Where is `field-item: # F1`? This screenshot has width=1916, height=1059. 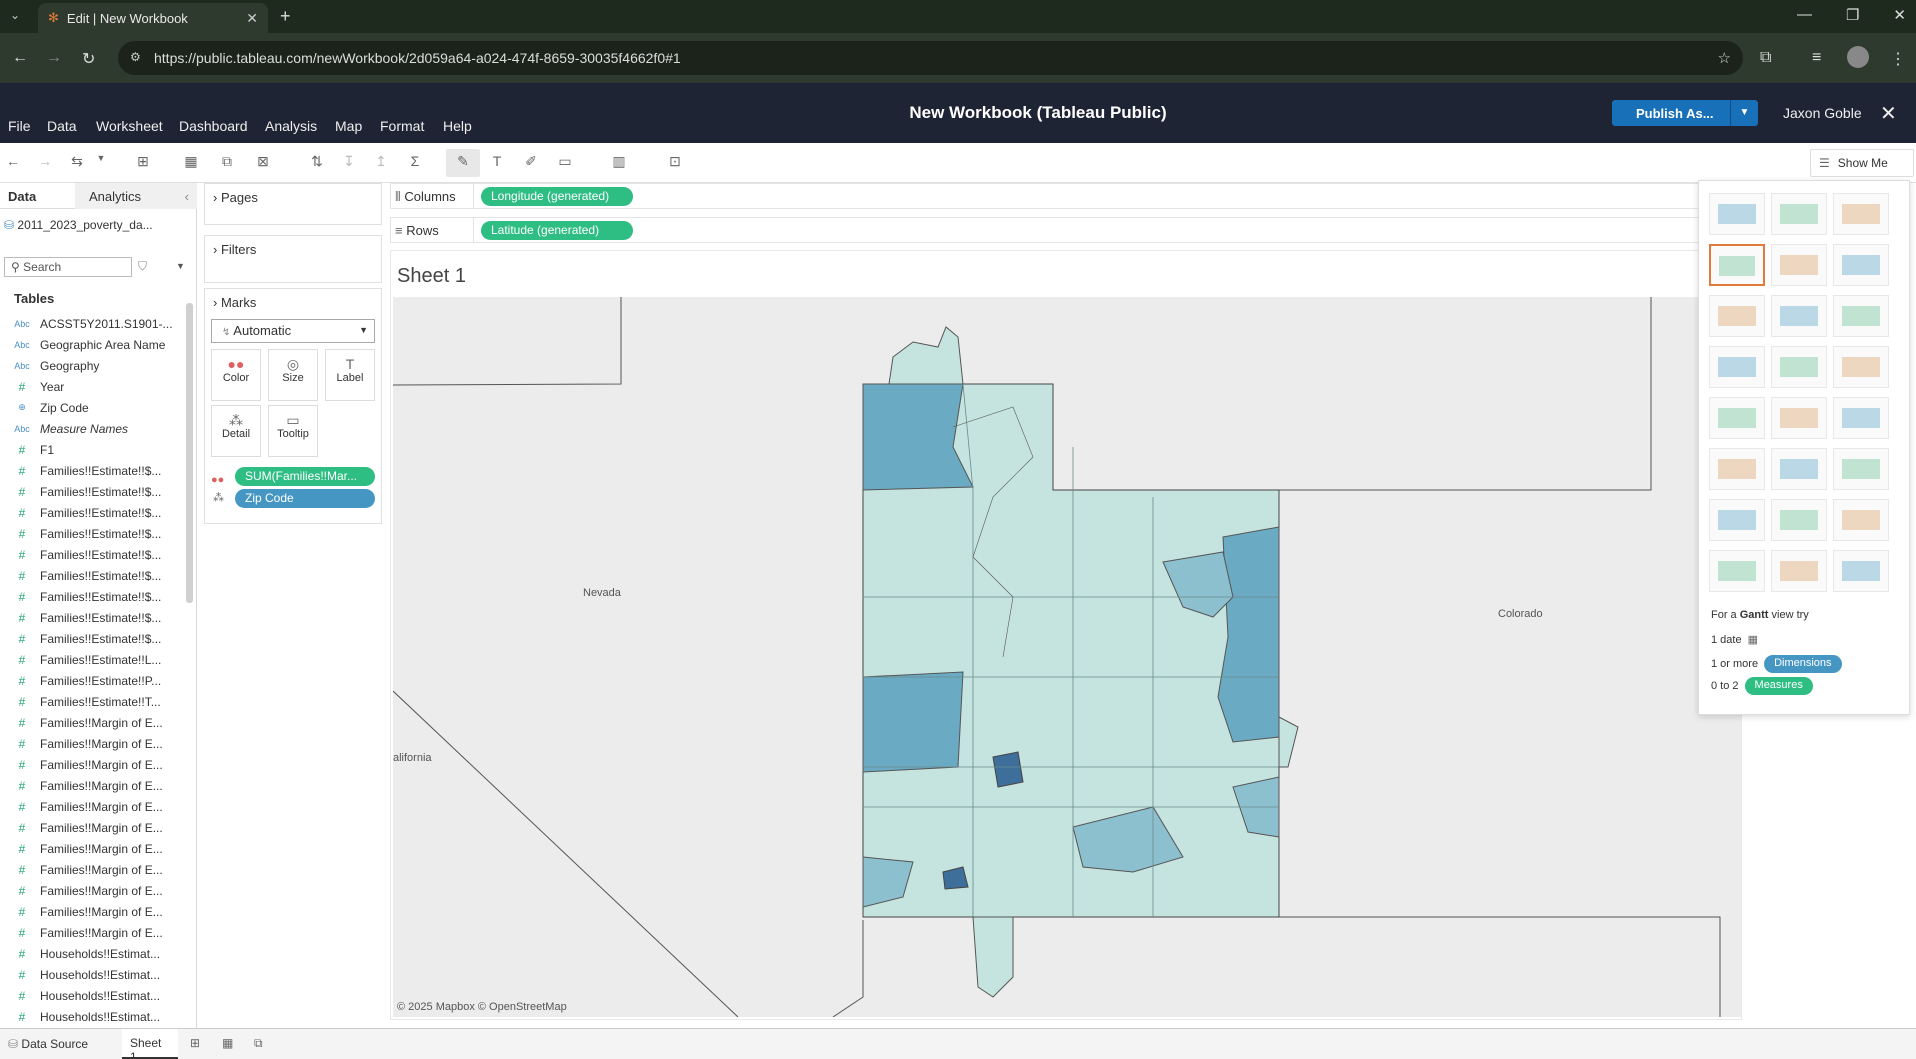
field-item: # F1 is located at coordinates (99, 449).